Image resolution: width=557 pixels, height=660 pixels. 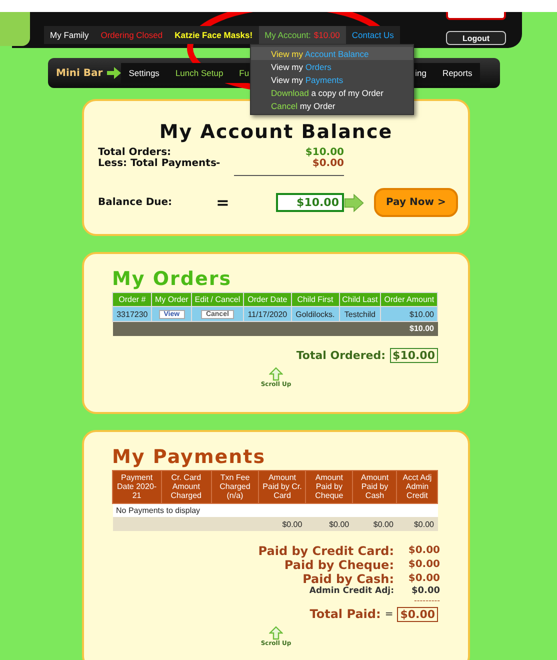 What do you see at coordinates (348, 579) in the screenshot?
I see `summary-label: Paid by Cash:` at bounding box center [348, 579].